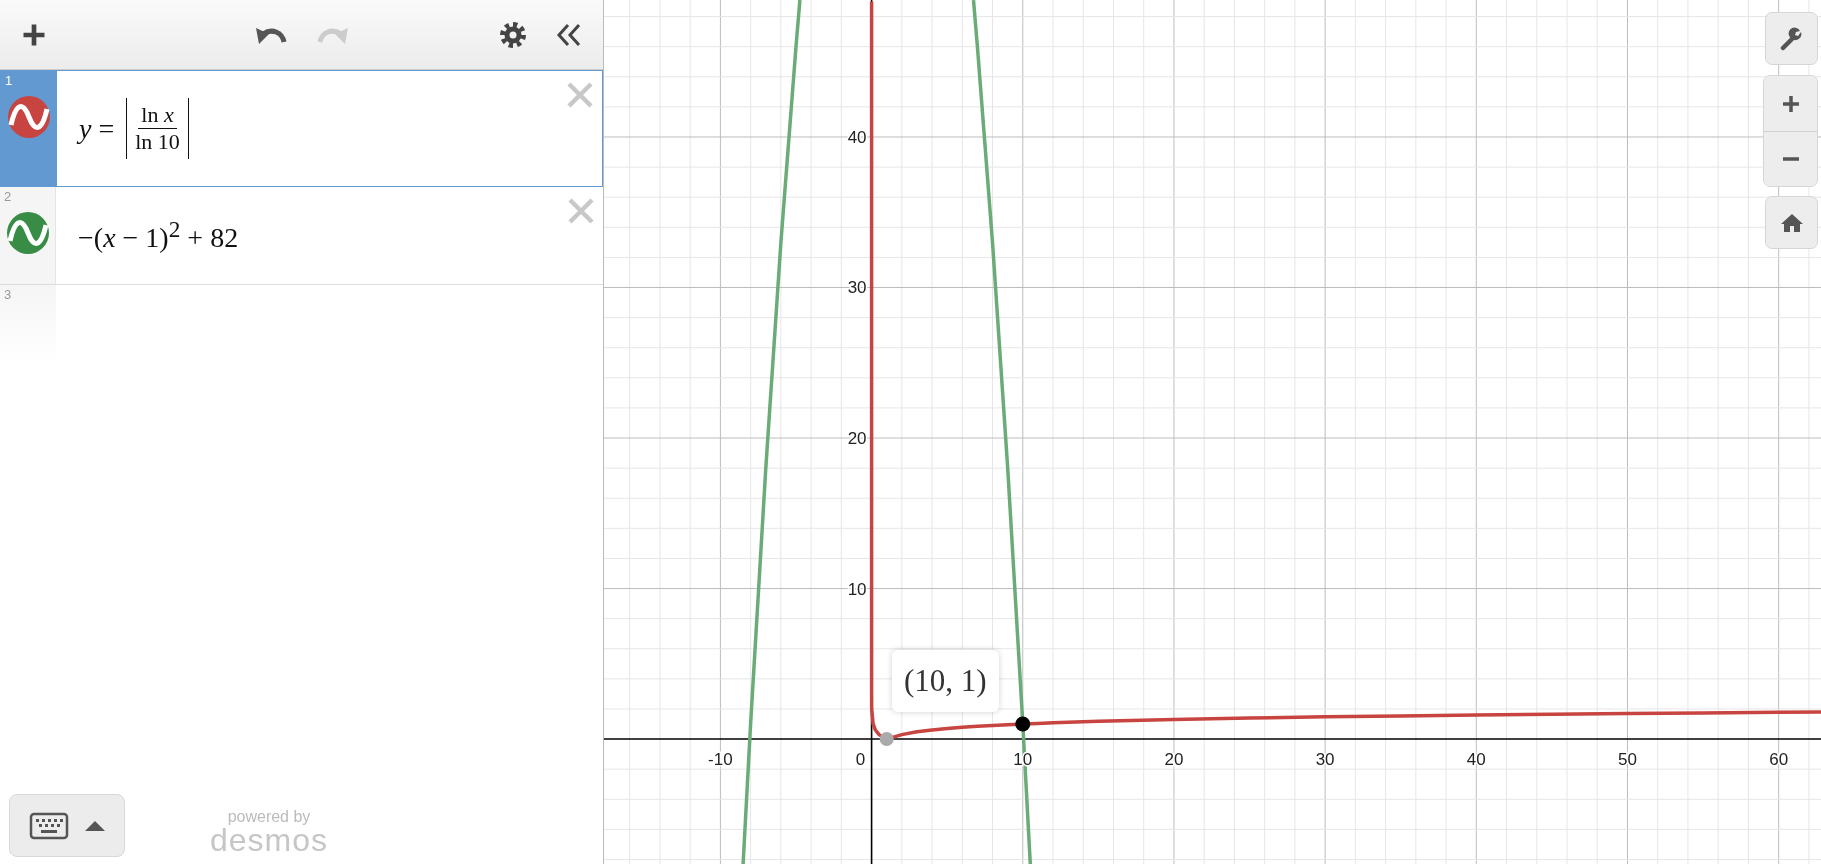 The height and width of the screenshot is (864, 1821). What do you see at coordinates (158, 235) in the screenshot?
I see `math-expression: −(x − 1)$^{2}$ + 82` at bounding box center [158, 235].